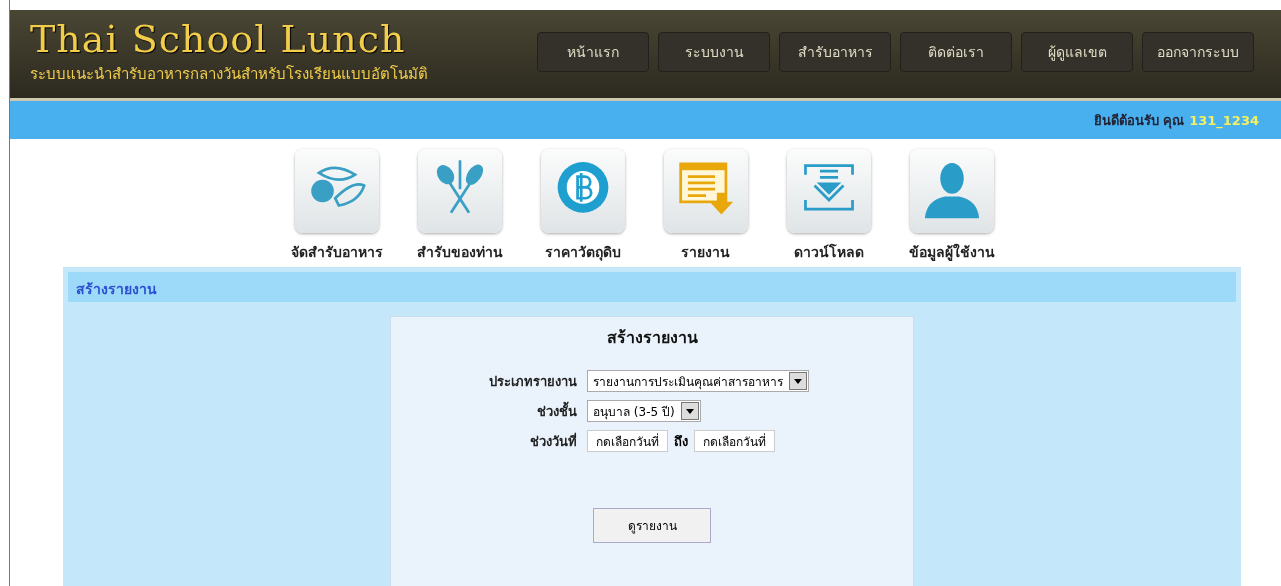 This screenshot has width=1281, height=586. What do you see at coordinates (553, 441) in the screenshot?
I see `field-label: ช่วงวันที่` at bounding box center [553, 441].